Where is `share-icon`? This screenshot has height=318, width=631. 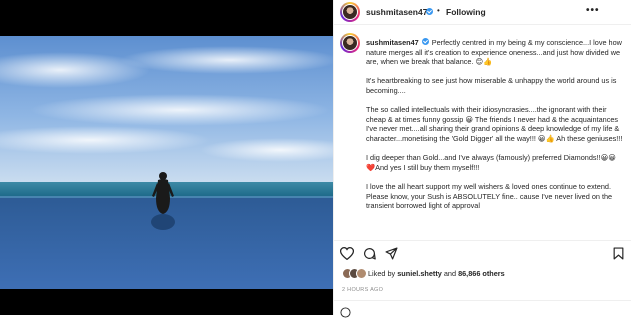
share-icon is located at coordinates (391, 253).